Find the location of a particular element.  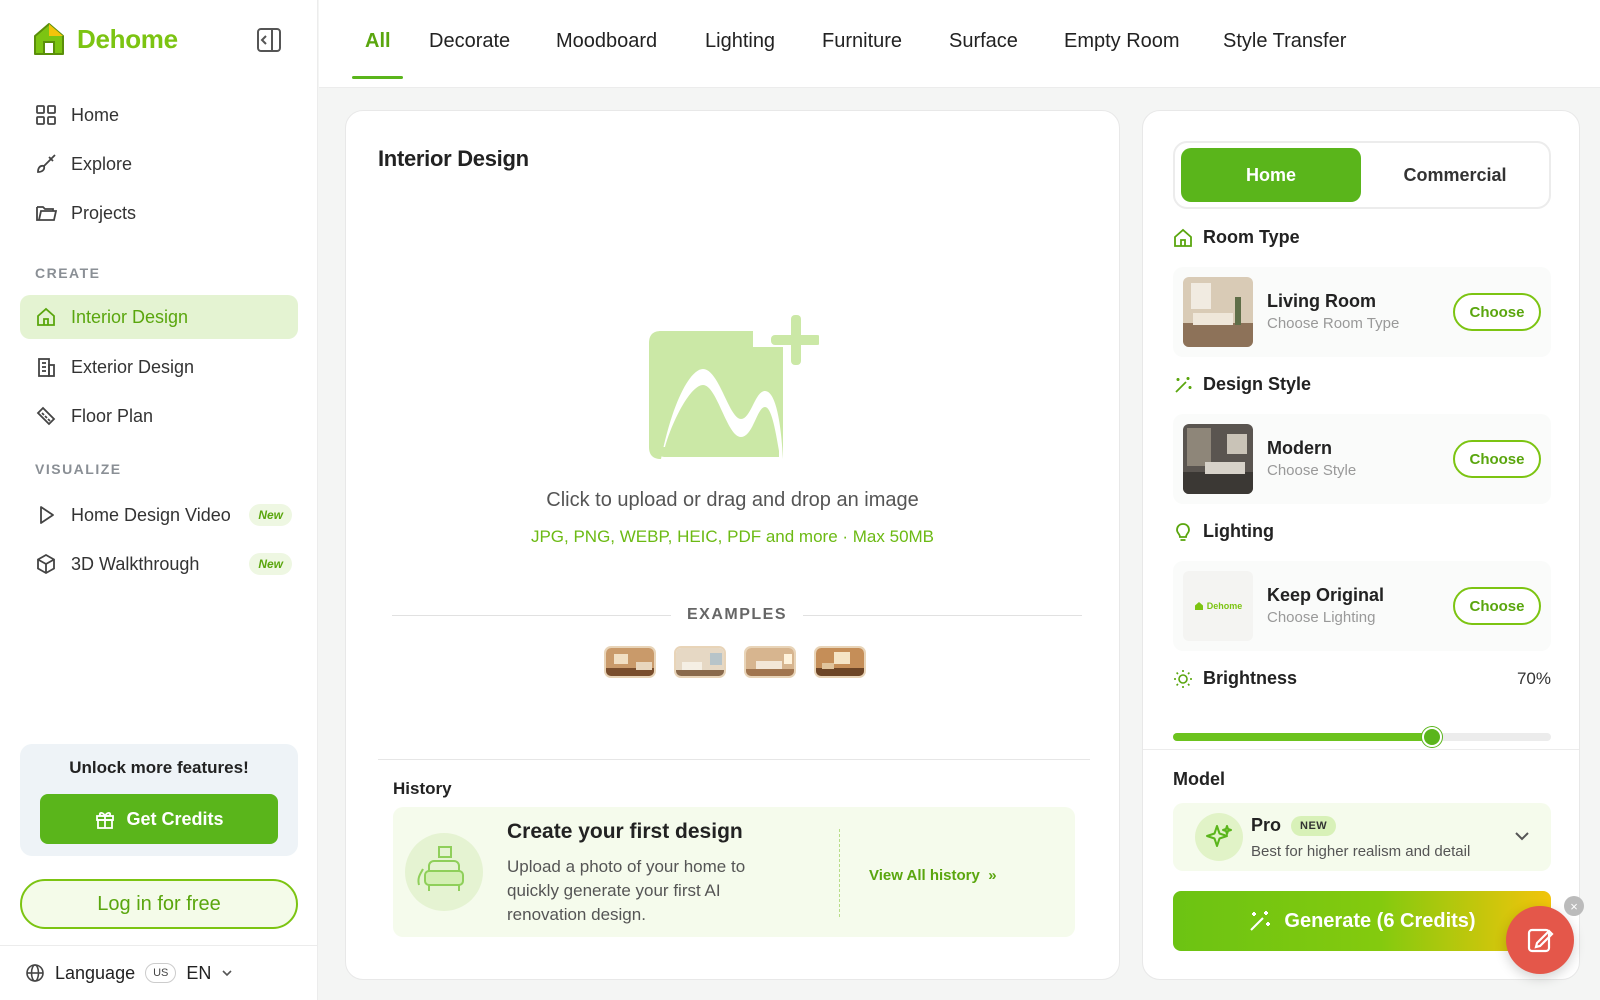

armchair-icon is located at coordinates (440, 868).